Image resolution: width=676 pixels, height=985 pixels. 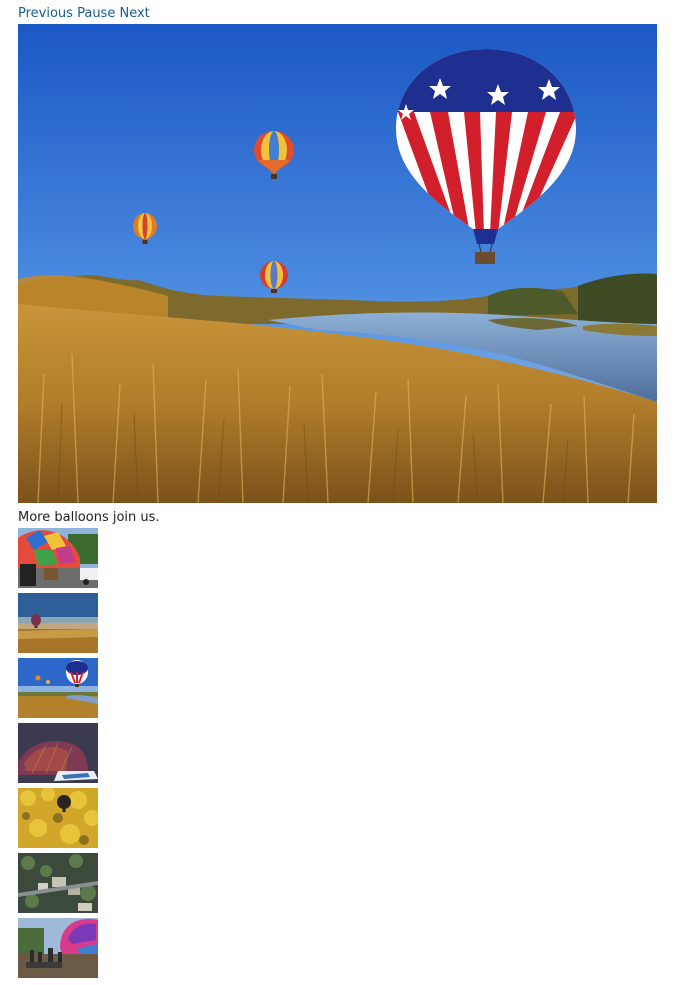 What do you see at coordinates (134, 13) in the screenshot?
I see `next-link: Next` at bounding box center [134, 13].